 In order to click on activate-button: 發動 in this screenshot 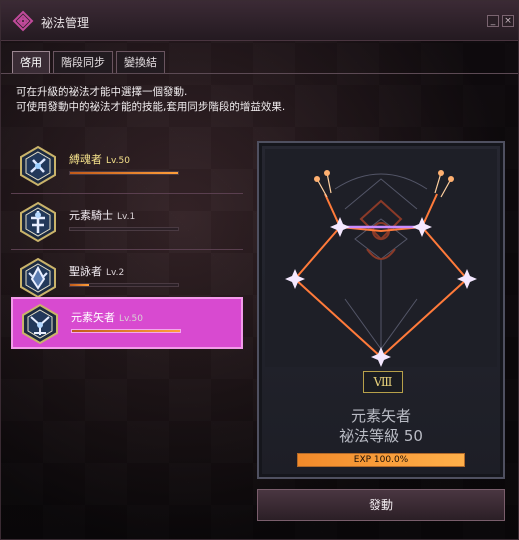, I will do `click(381, 505)`.